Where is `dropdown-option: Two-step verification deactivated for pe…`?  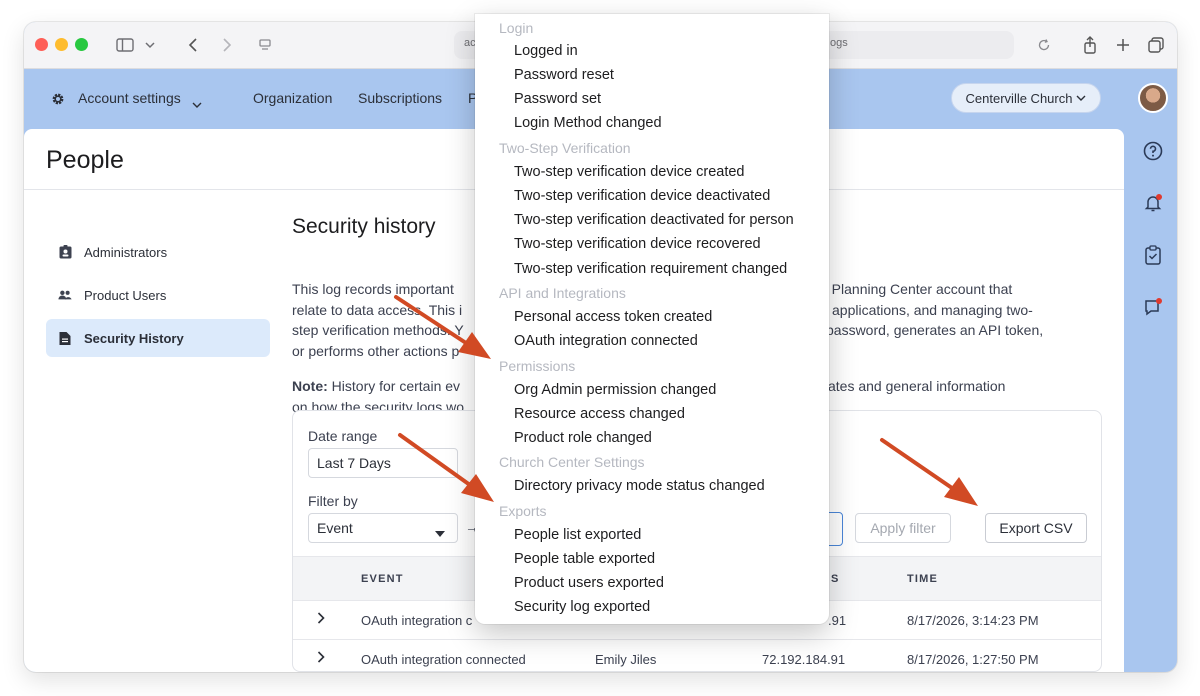 dropdown-option: Two-step verification deactivated for pe… is located at coordinates (654, 220).